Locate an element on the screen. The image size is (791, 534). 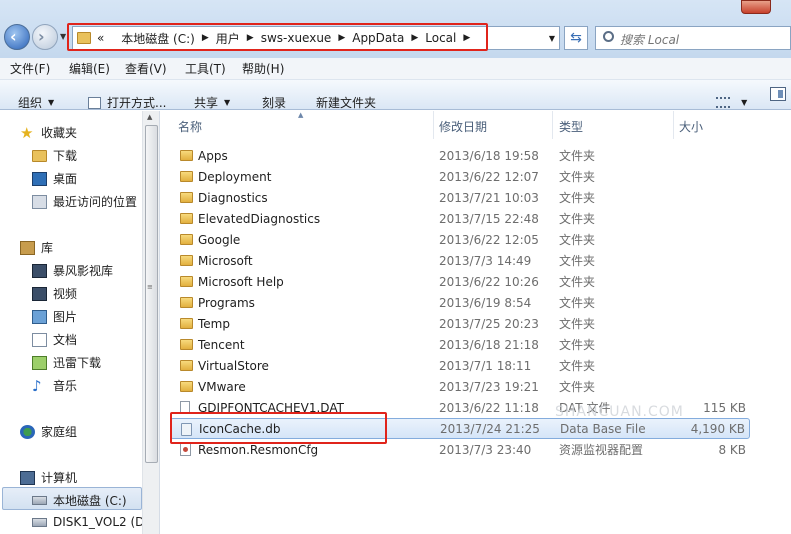
menu-help: 帮助(H) is located at coordinates (258, 68).